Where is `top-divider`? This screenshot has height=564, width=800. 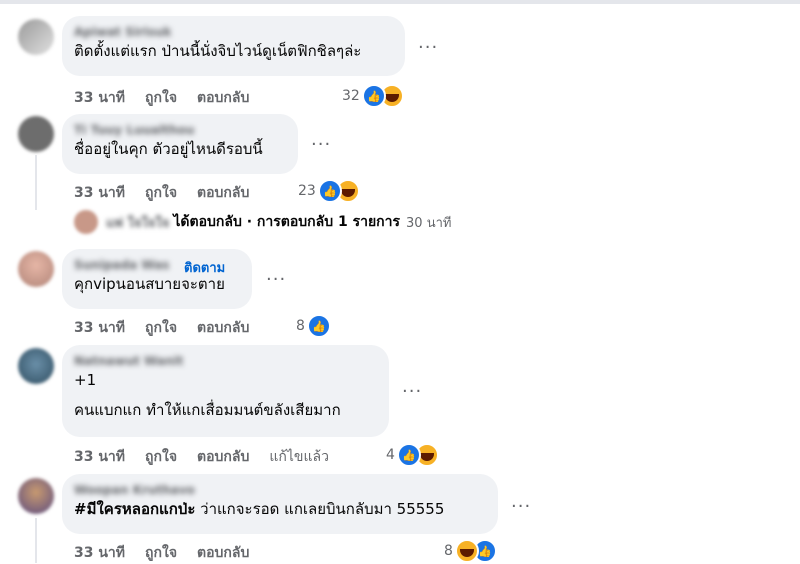
top-divider is located at coordinates (400, 2).